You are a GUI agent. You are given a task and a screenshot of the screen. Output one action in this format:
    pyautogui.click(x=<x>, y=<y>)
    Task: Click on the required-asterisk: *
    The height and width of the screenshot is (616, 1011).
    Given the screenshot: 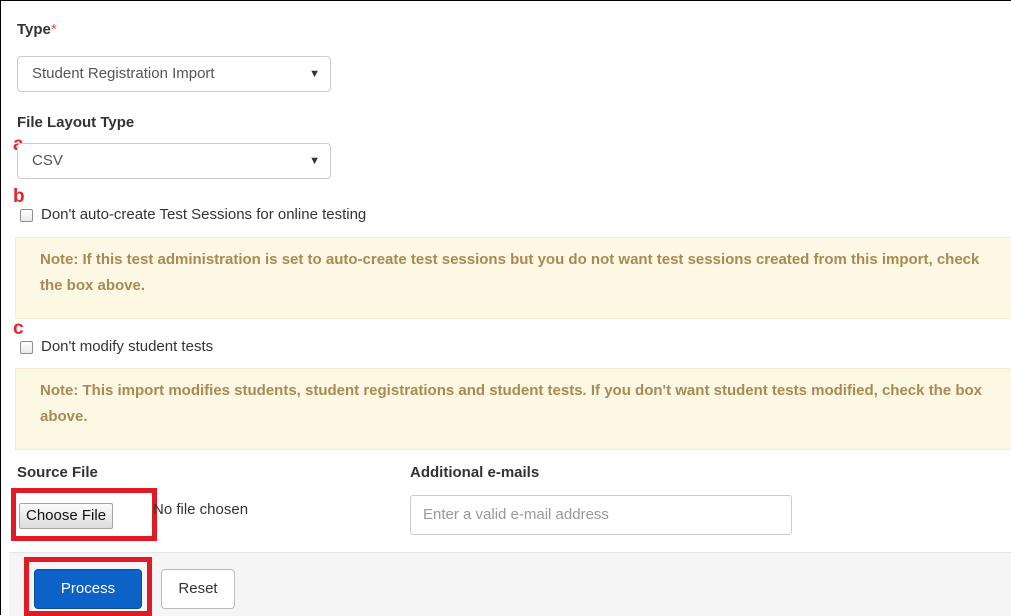 What is the action you would take?
    pyautogui.click(x=53, y=29)
    